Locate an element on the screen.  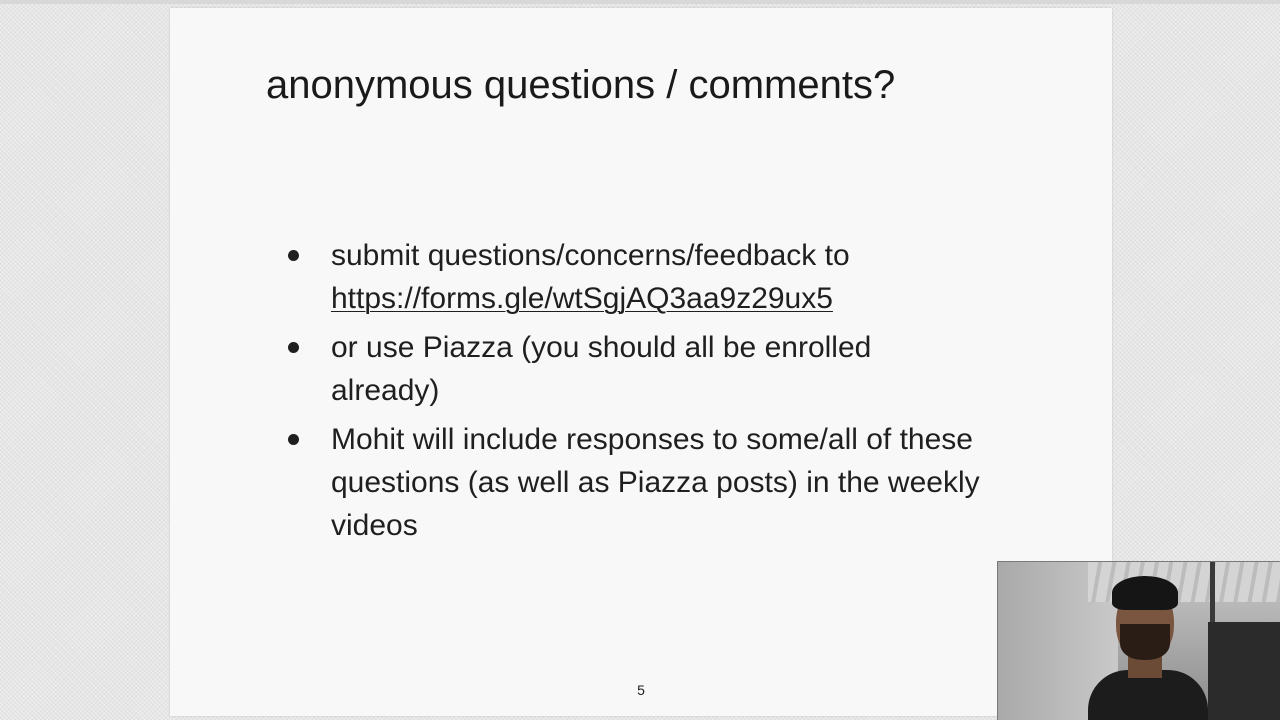
webcam-chair is located at coordinates (1244, 671).